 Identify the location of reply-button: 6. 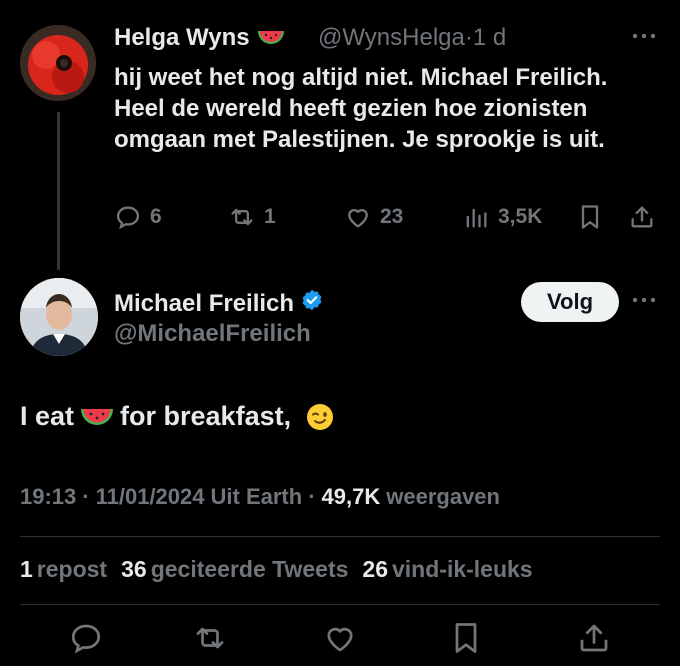
(138, 217).